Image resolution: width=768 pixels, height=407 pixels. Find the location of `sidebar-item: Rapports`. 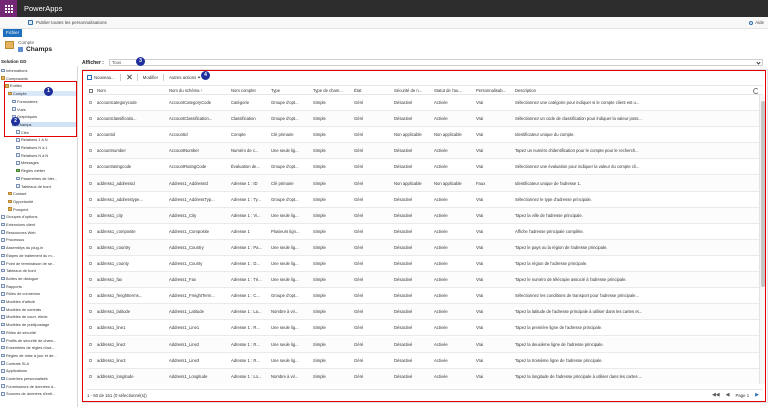

sidebar-item: Rapports is located at coordinates (39, 286).